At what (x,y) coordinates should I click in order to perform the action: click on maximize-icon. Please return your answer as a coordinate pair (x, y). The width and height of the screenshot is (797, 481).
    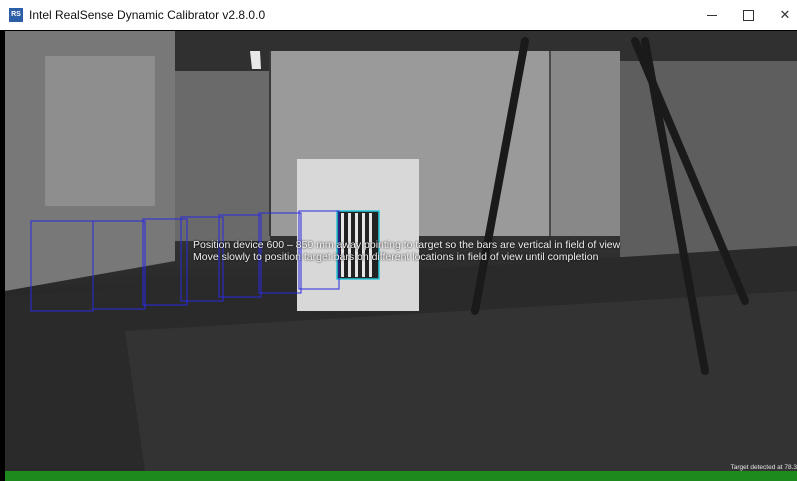
    Looking at the image, I should click on (748, 15).